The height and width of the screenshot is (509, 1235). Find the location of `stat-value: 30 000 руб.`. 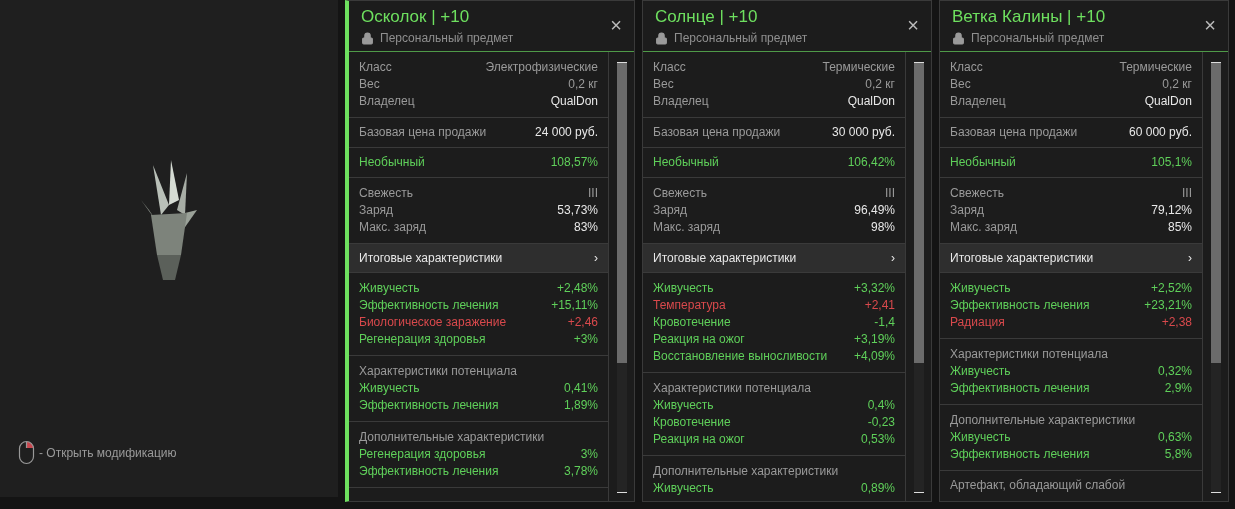

stat-value: 30 000 руб. is located at coordinates (863, 132).